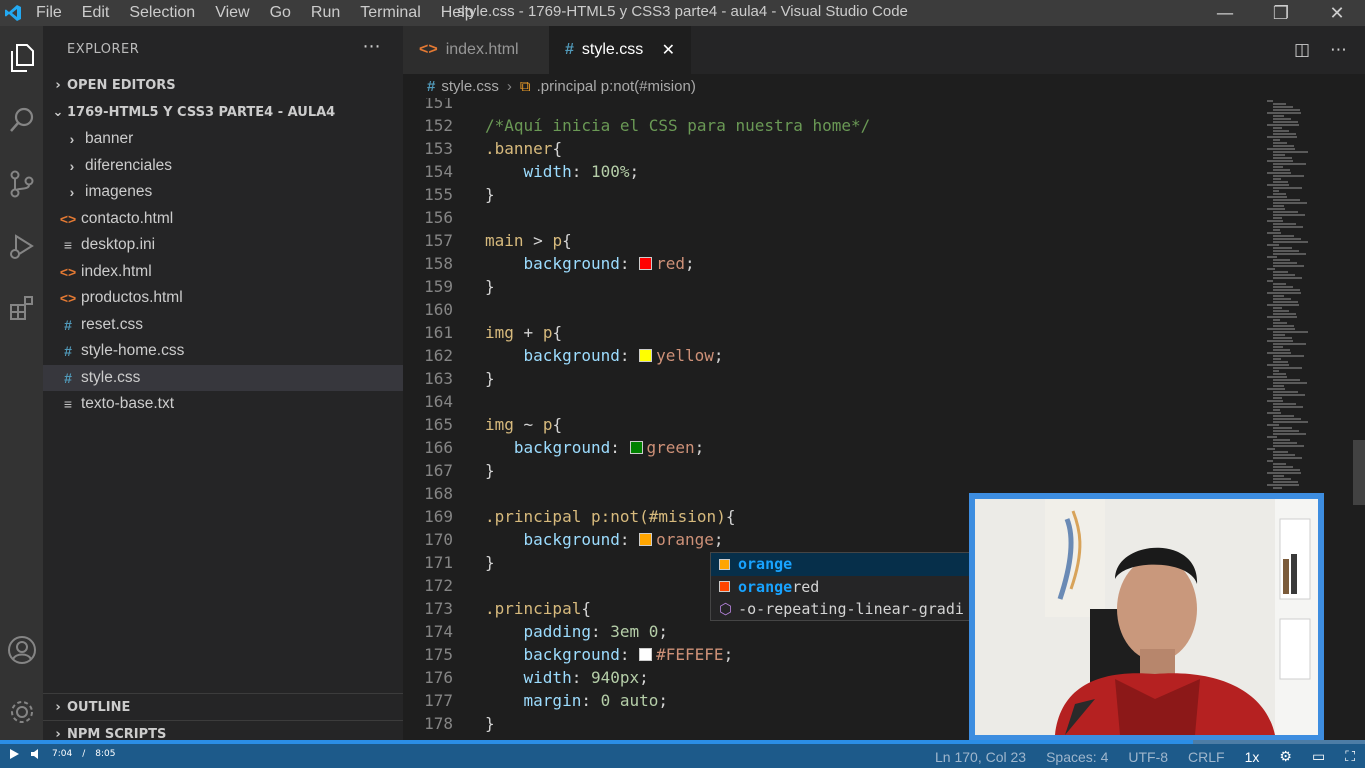  What do you see at coordinates (21, 308) in the screenshot?
I see `extensions-icon` at bounding box center [21, 308].